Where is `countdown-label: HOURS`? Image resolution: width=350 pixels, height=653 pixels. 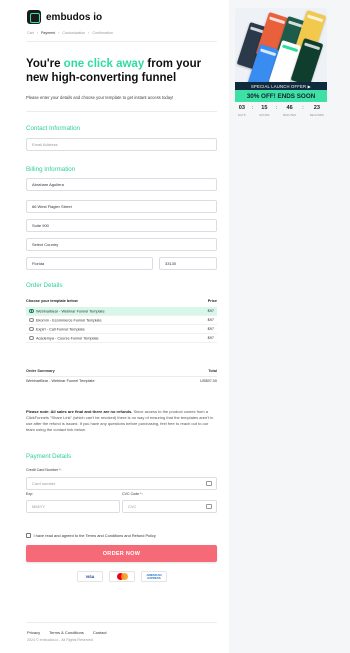
countdown-label: HOURS is located at coordinates (264, 115).